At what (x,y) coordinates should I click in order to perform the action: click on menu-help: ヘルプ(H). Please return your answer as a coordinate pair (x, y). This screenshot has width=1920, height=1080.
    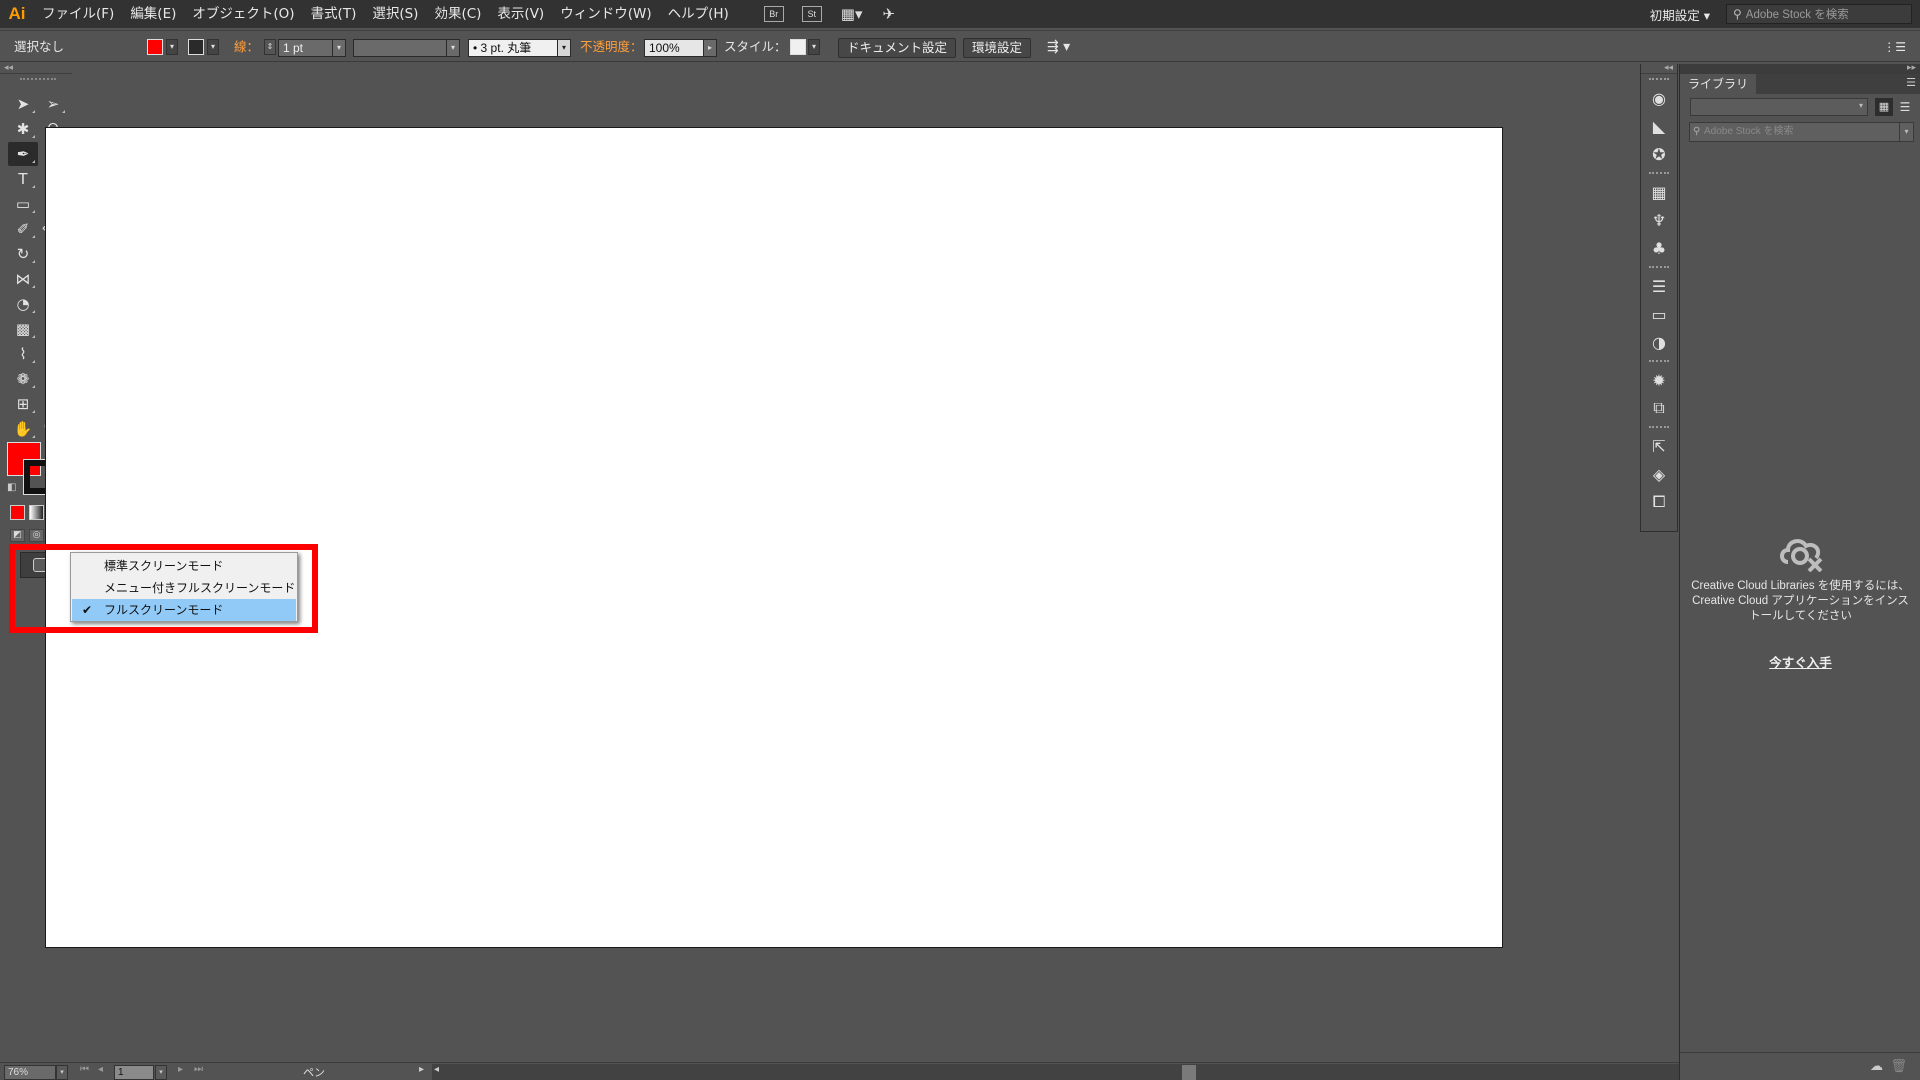
    Looking at the image, I should click on (698, 14).